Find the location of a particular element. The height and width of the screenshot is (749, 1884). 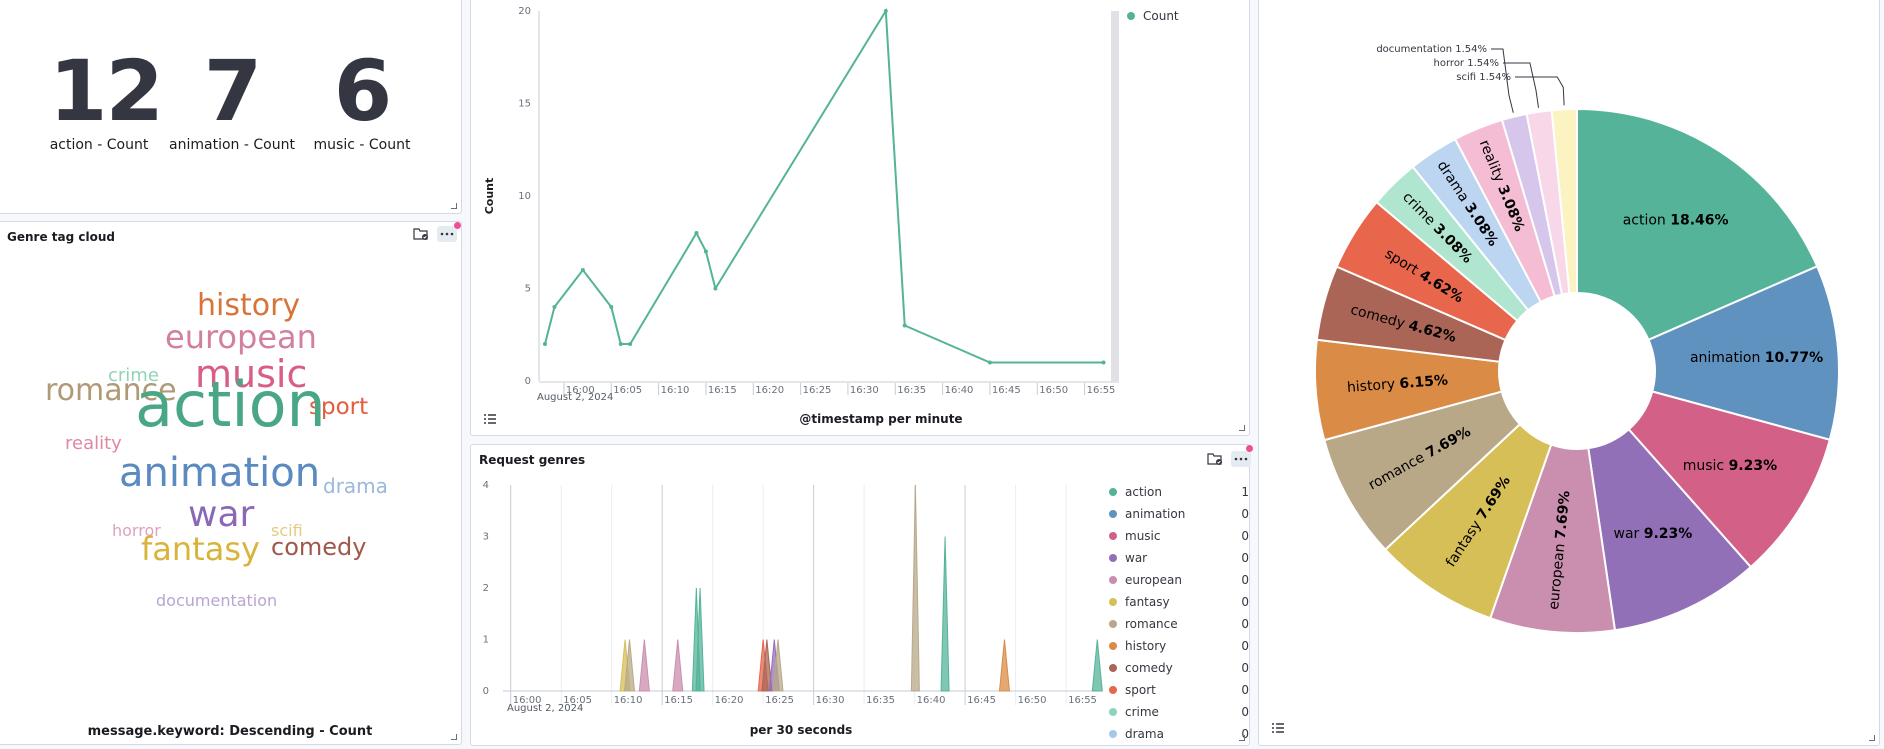

metric-label: animation - Count is located at coordinates (232, 145).